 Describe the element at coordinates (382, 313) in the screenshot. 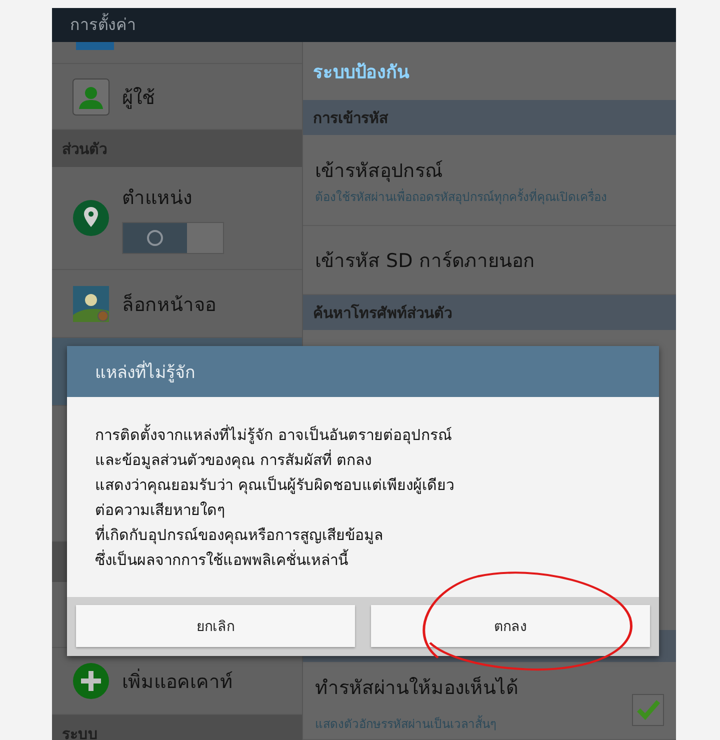

I see `section-title: ค้นหาโทรศัพท์ส่วนตัว` at that location.